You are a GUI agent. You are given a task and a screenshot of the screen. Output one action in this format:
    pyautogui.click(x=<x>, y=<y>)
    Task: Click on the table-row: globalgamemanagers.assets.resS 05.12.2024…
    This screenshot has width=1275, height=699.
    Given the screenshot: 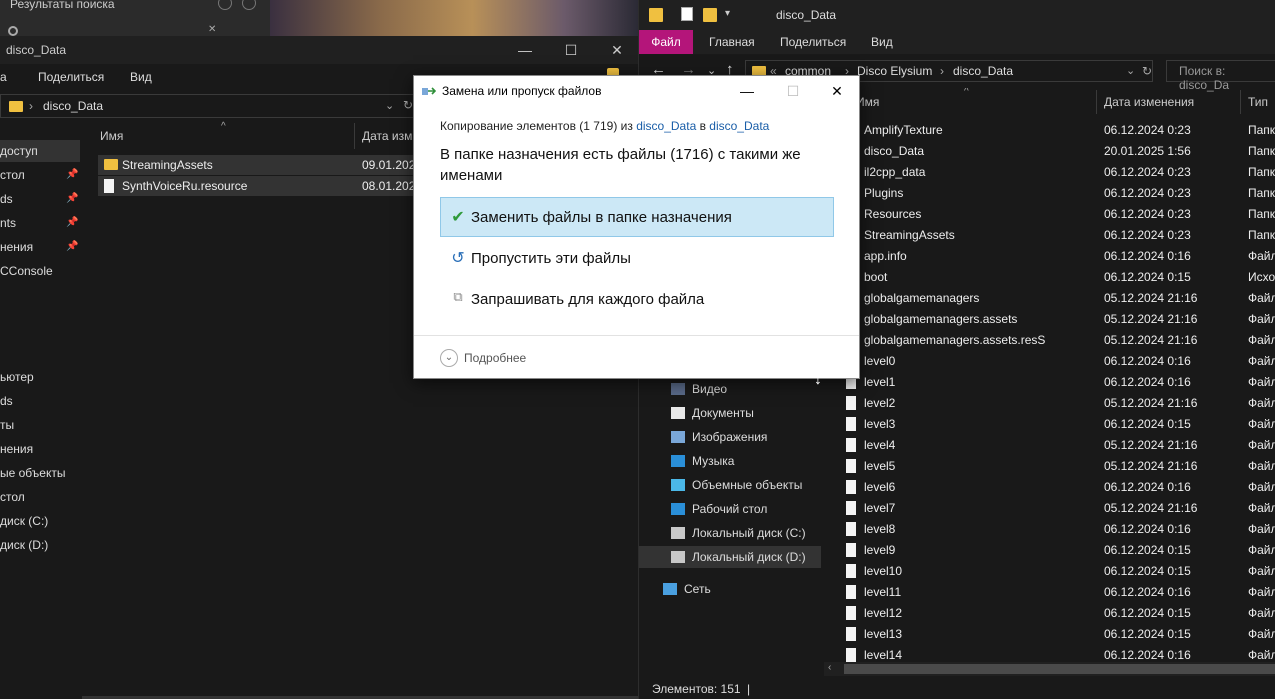 What is the action you would take?
    pyautogui.click(x=1058, y=340)
    